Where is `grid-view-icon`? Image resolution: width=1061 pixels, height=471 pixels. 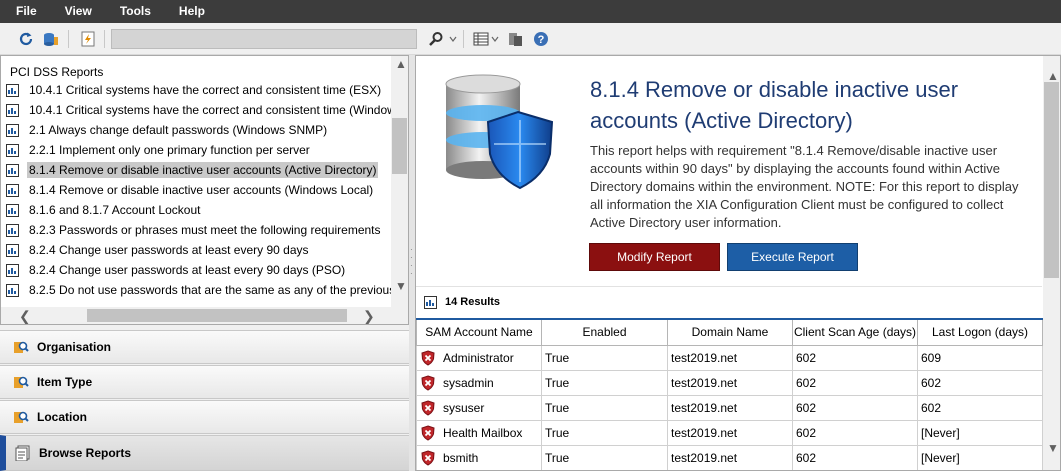
grid-view-icon is located at coordinates (481, 39).